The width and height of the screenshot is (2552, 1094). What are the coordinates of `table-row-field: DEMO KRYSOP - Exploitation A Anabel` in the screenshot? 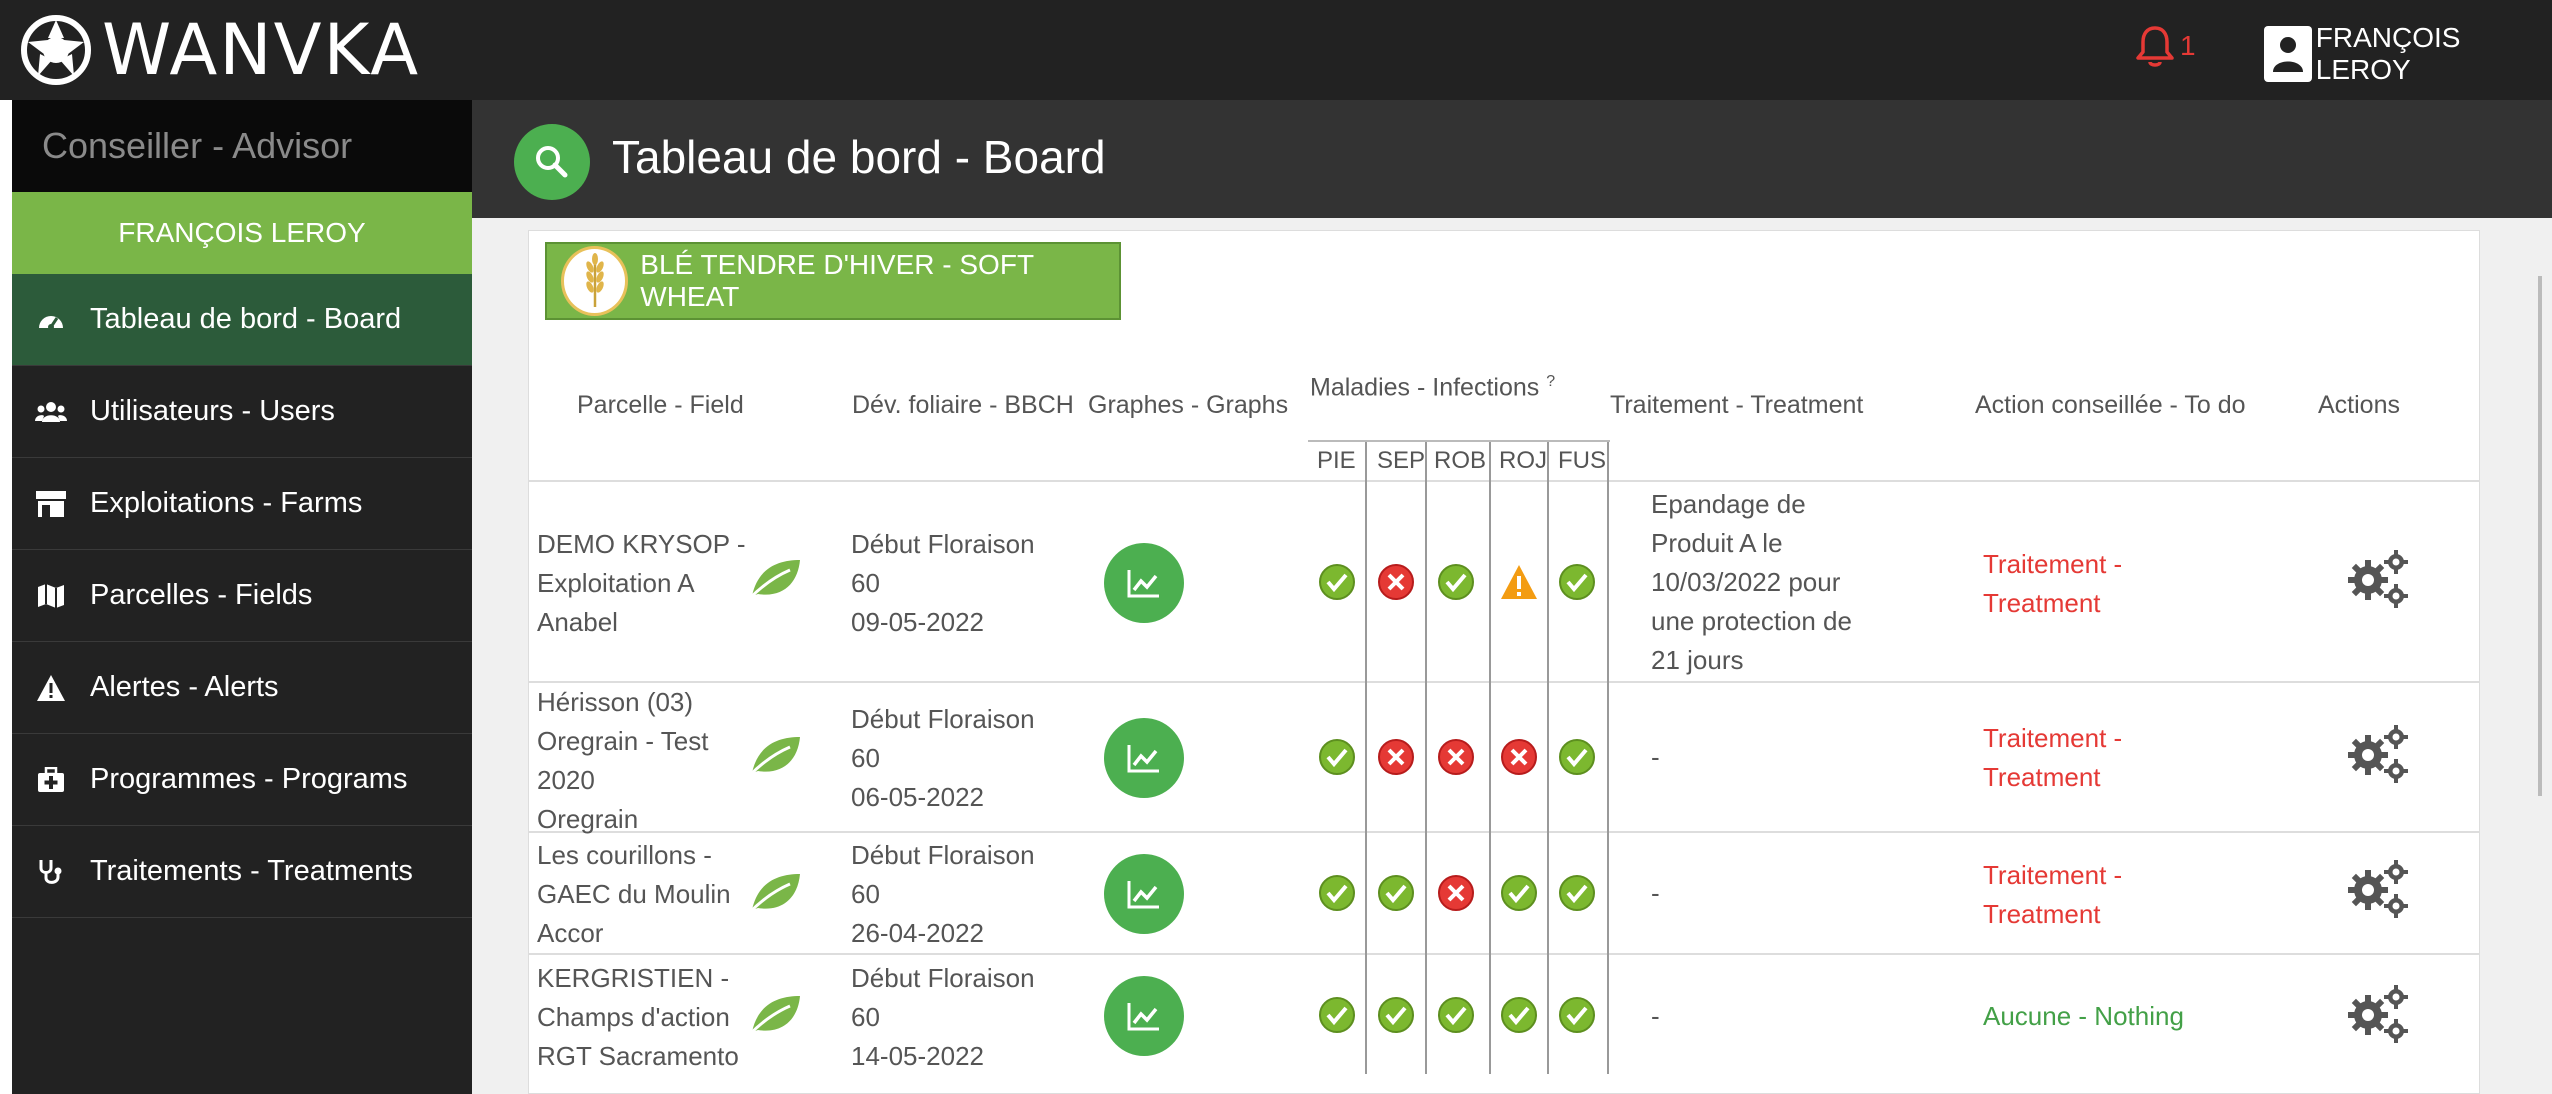 It's located at (641, 583).